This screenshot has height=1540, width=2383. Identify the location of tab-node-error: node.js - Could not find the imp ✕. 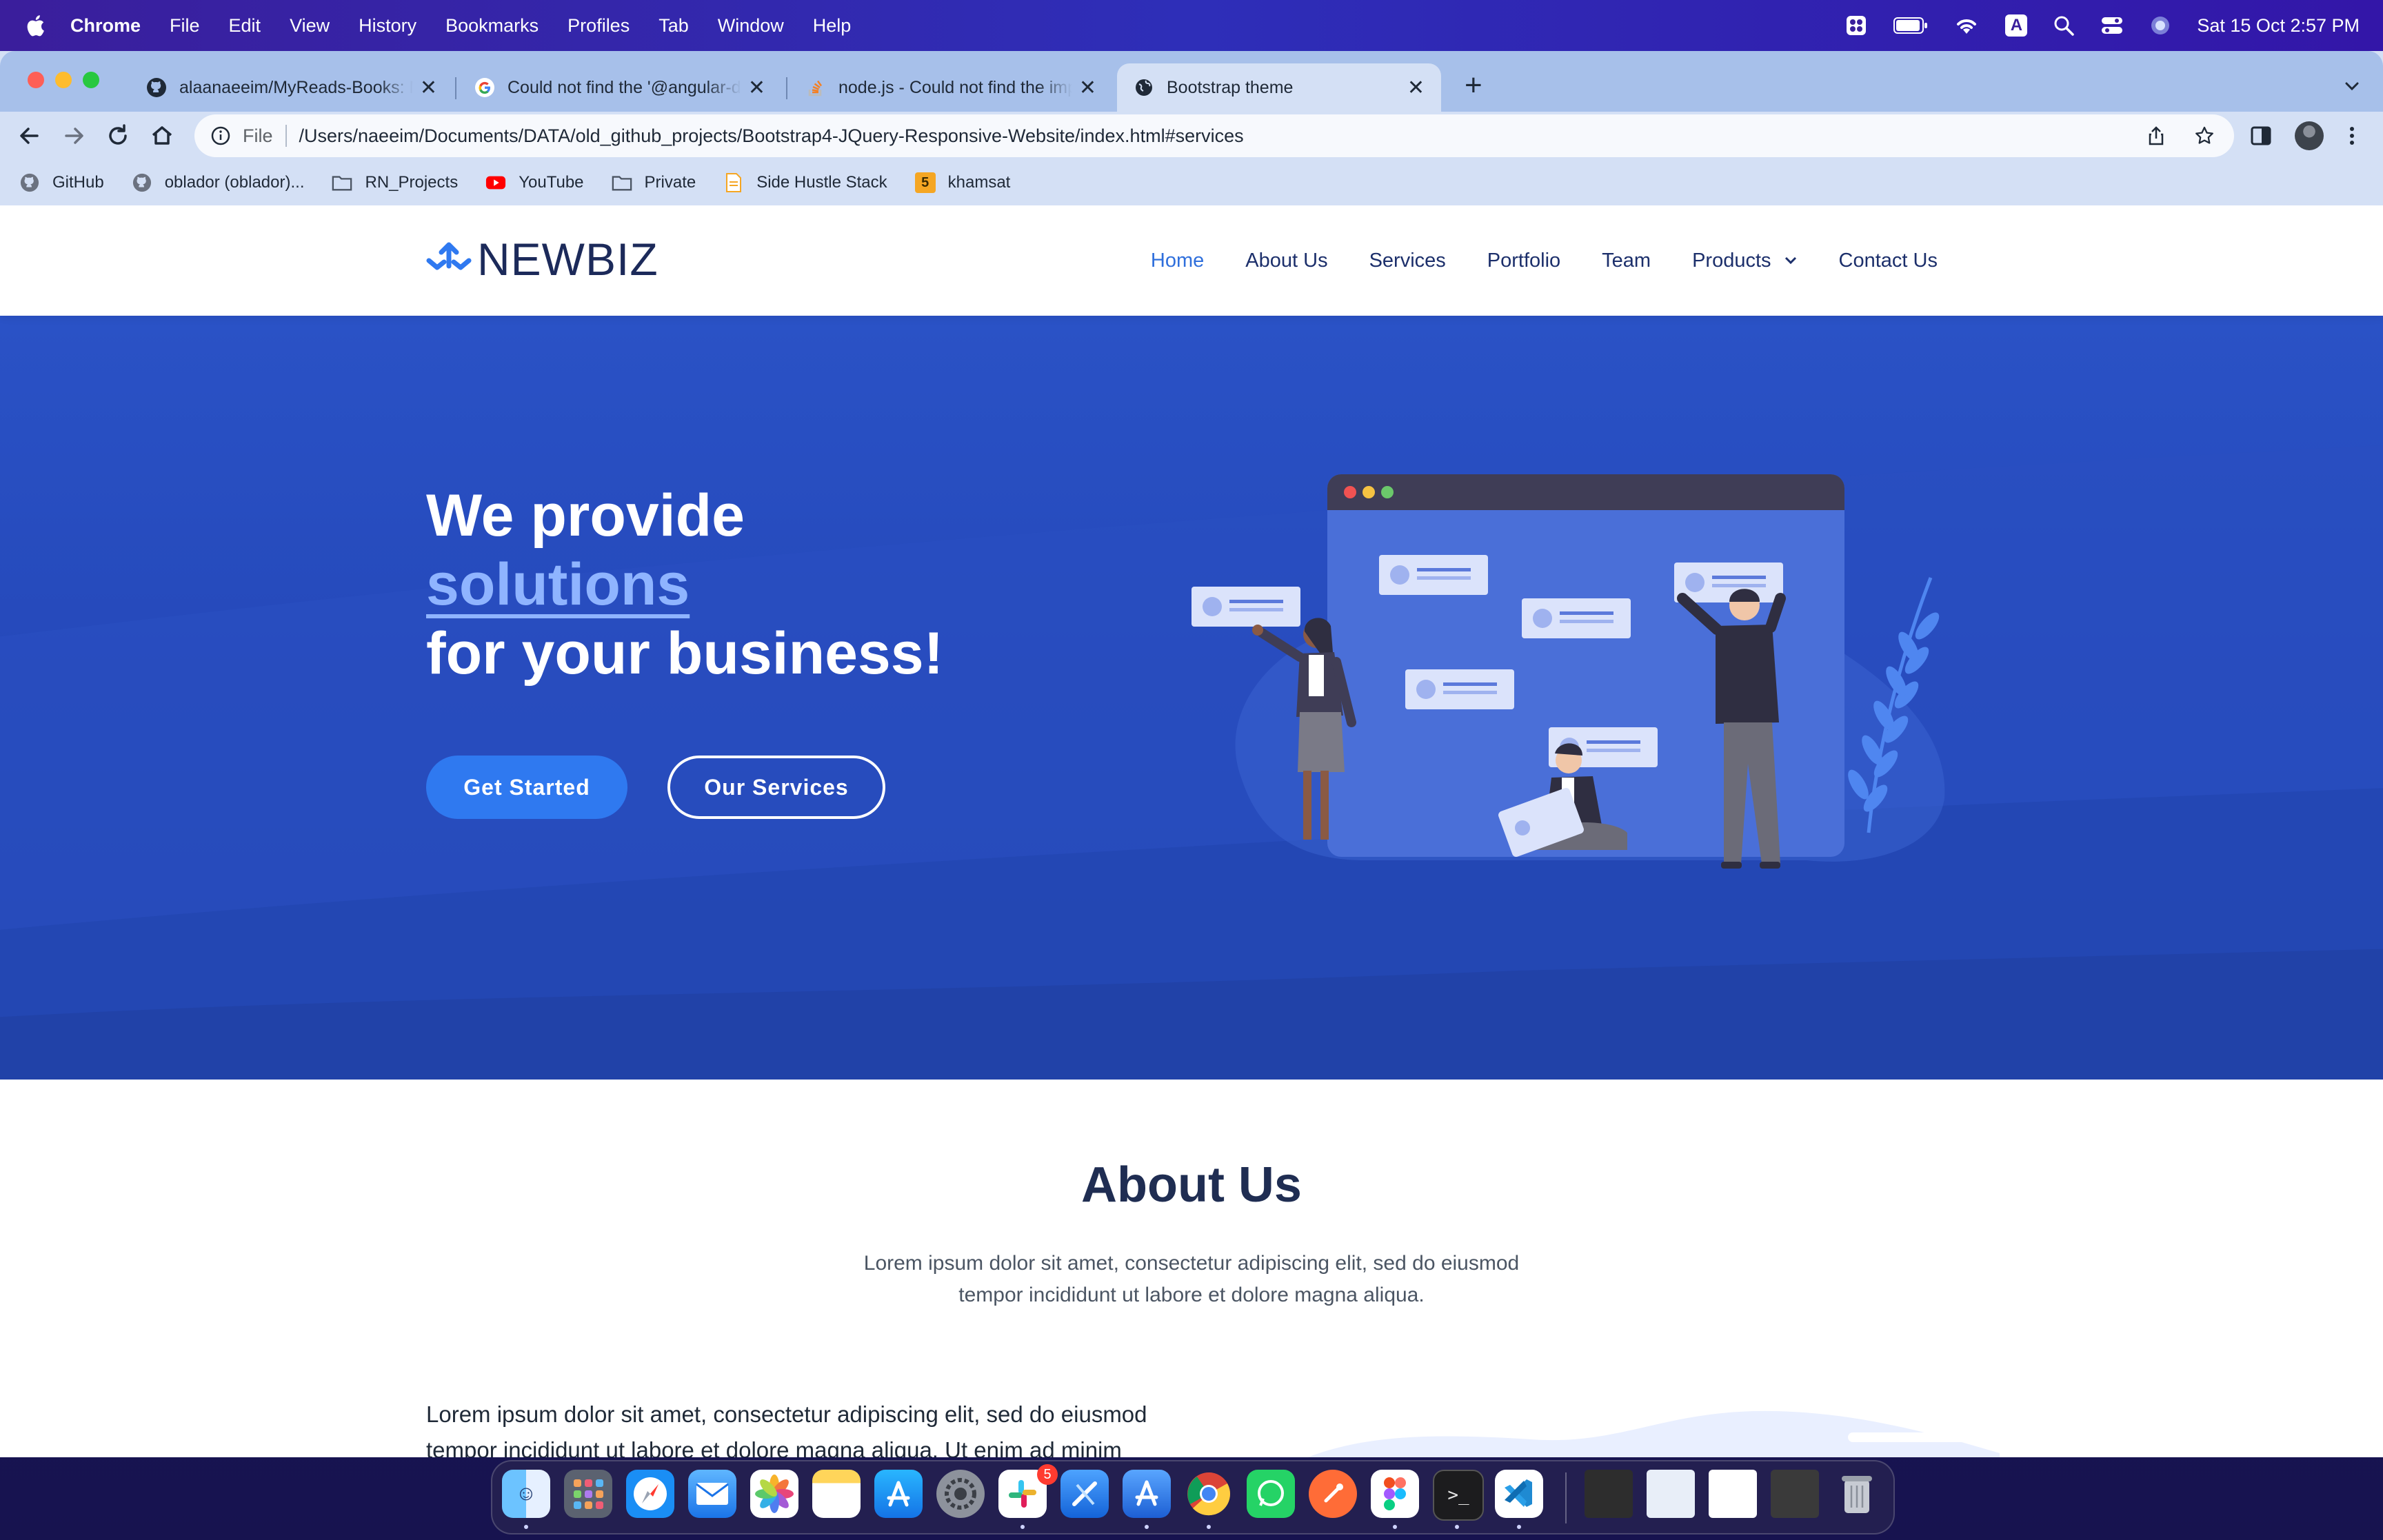
(951, 88).